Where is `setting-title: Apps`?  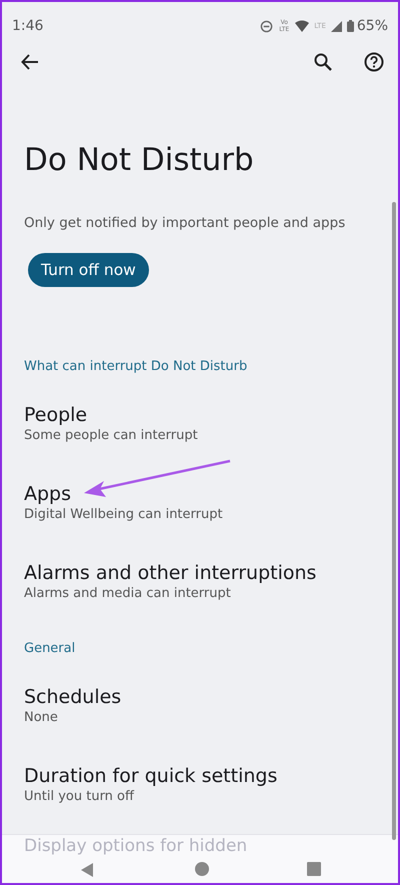
setting-title: Apps is located at coordinates (211, 494).